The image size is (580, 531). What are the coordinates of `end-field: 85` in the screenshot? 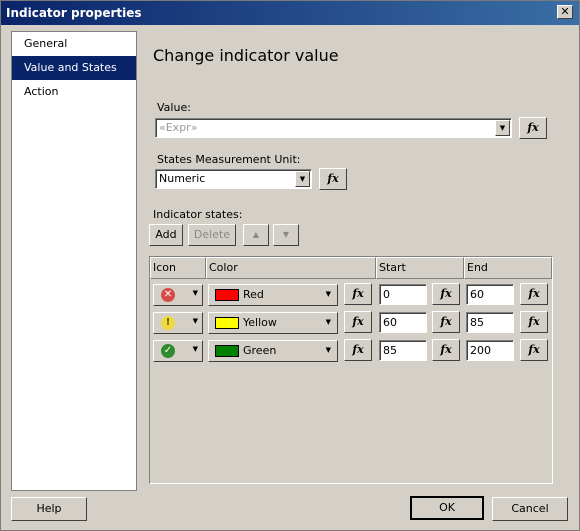 It's located at (490, 322).